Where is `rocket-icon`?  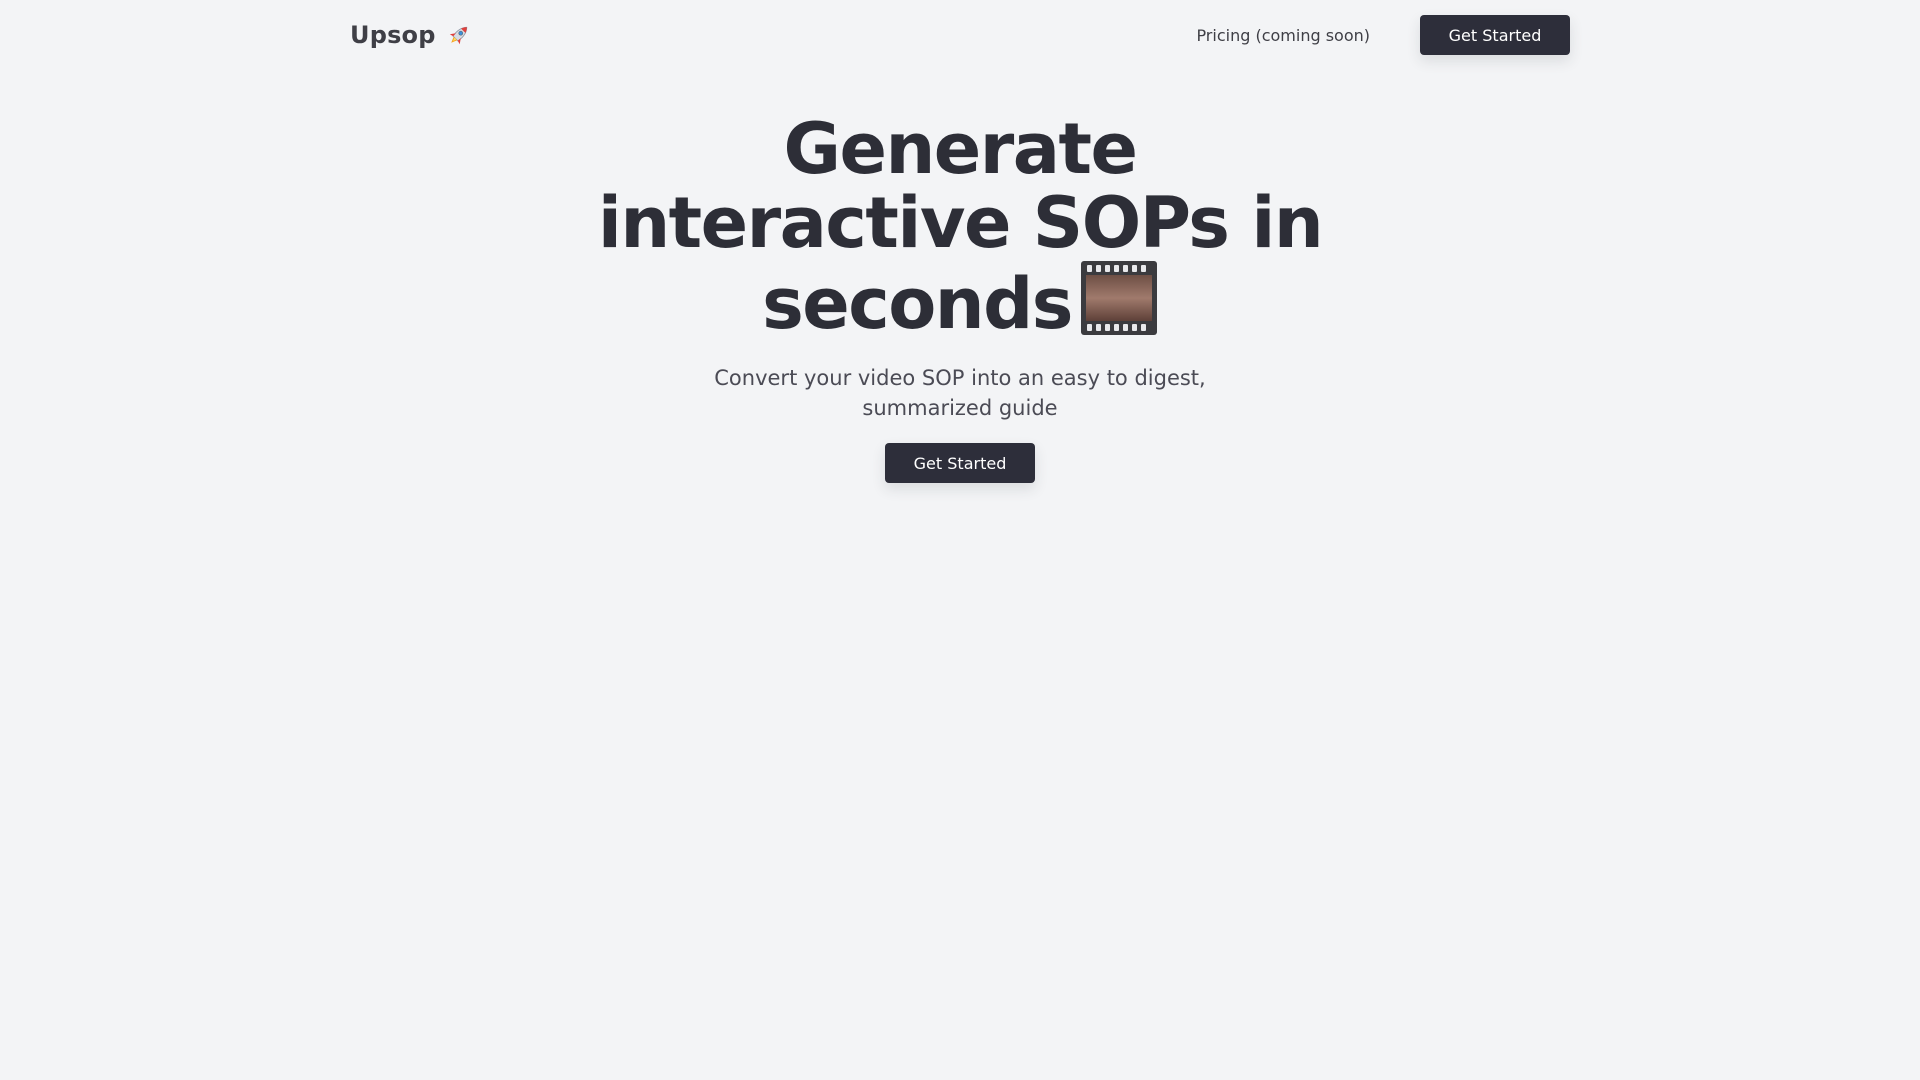 rocket-icon is located at coordinates (459, 35).